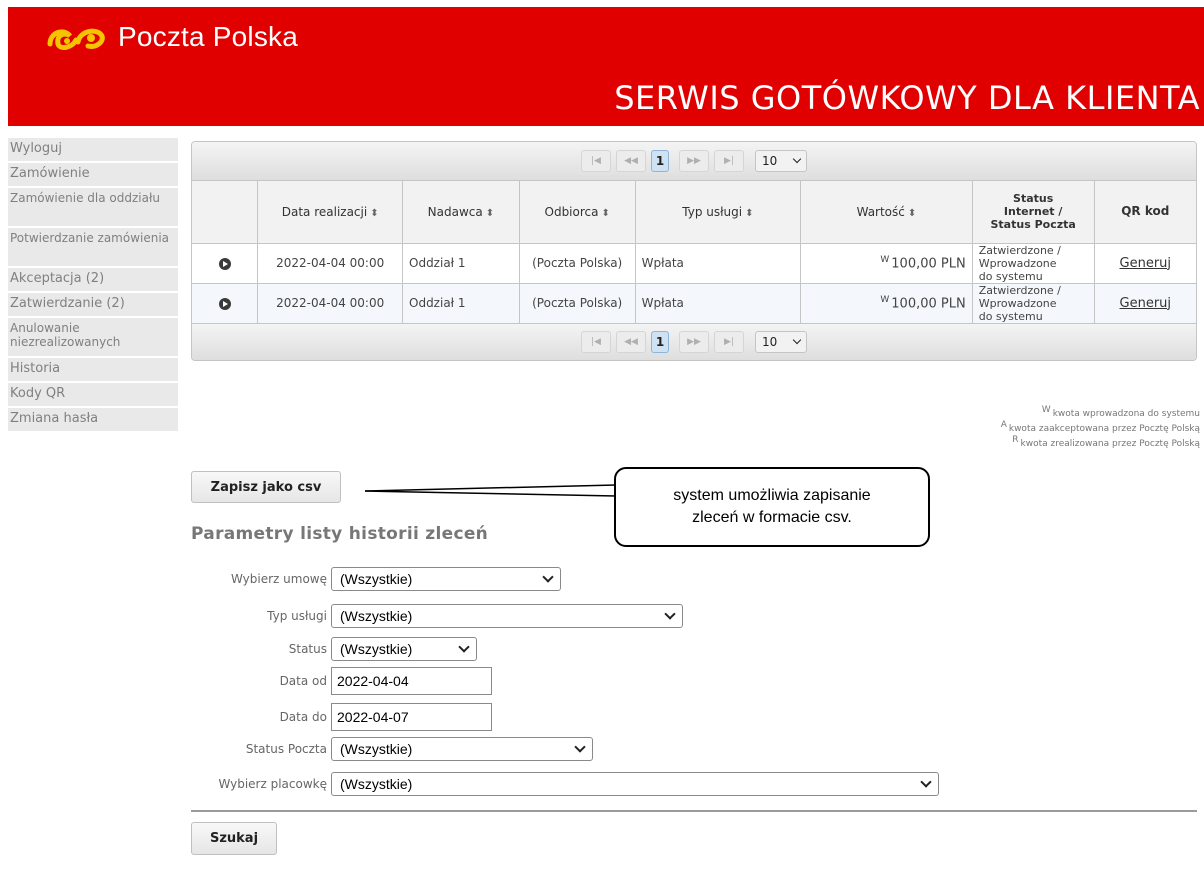 This screenshot has width=1204, height=892. What do you see at coordinates (93, 395) in the screenshot?
I see `sidebar-item-qr-codes: Kody QR` at bounding box center [93, 395].